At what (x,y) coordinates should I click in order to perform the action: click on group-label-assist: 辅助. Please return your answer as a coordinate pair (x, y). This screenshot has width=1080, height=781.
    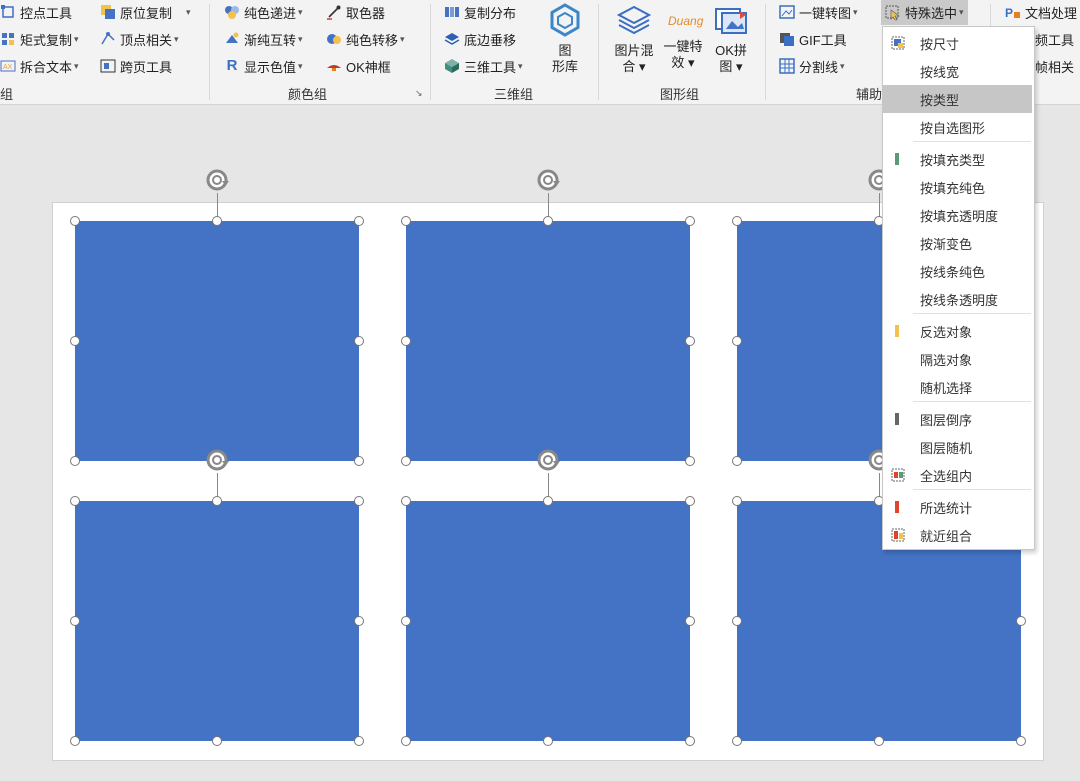
    Looking at the image, I should click on (869, 94).